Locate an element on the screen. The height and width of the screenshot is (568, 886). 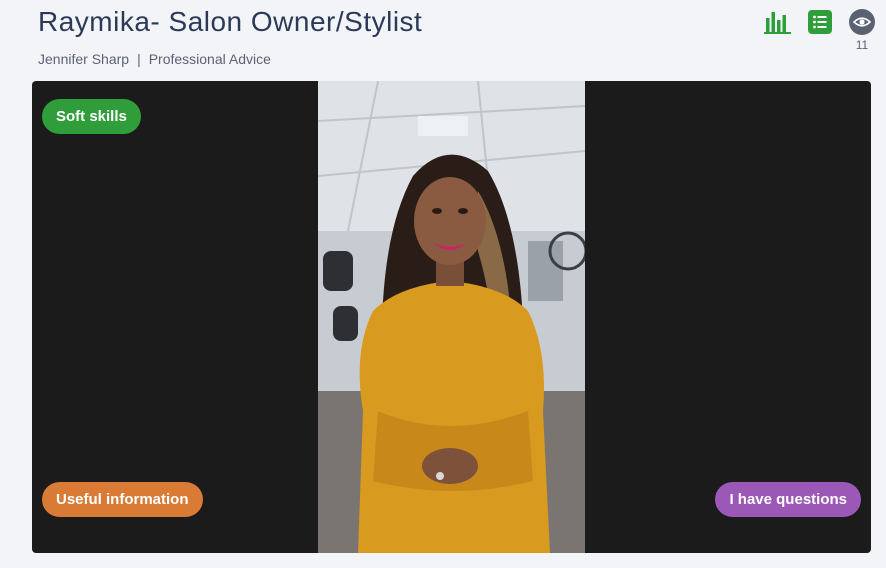
useful-information-button: Useful information is located at coordinates (122, 499).